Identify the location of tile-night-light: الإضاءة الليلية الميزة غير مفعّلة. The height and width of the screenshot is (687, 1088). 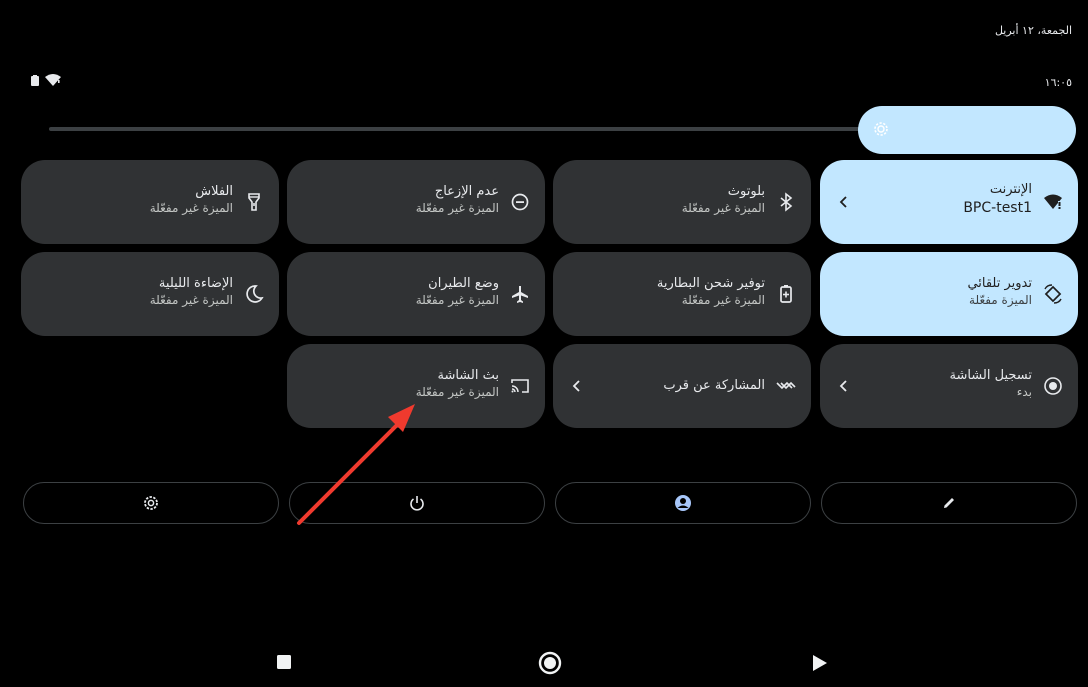
(150, 294).